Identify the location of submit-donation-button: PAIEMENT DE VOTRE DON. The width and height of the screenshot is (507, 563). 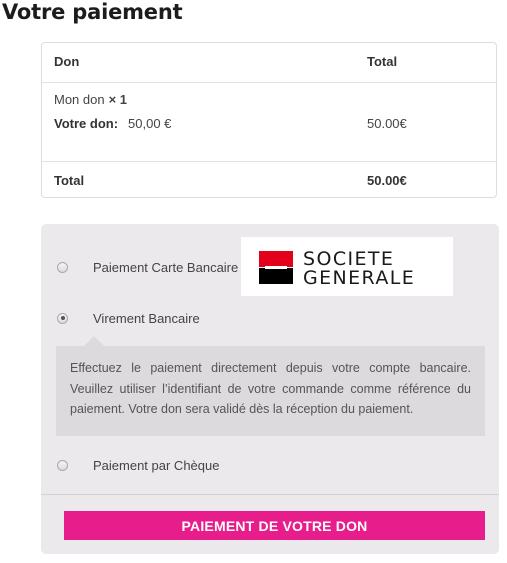
(274, 525).